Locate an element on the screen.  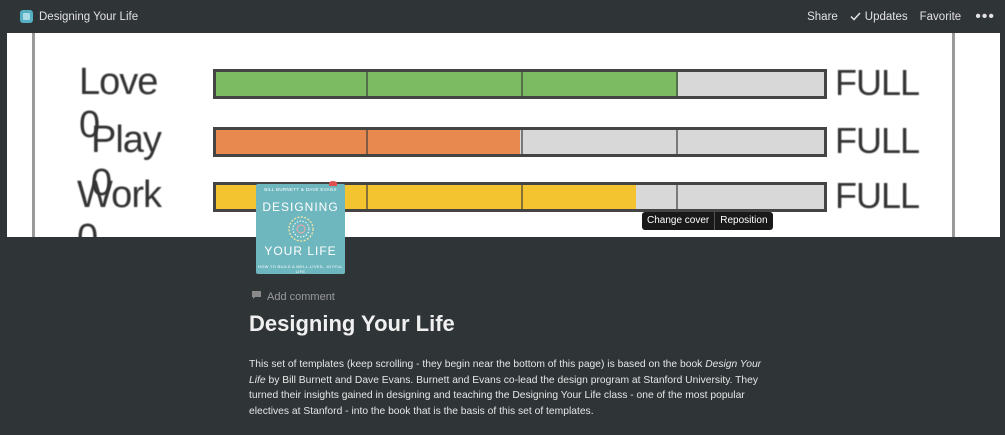
add-comment-label: Add comment is located at coordinates (301, 296).